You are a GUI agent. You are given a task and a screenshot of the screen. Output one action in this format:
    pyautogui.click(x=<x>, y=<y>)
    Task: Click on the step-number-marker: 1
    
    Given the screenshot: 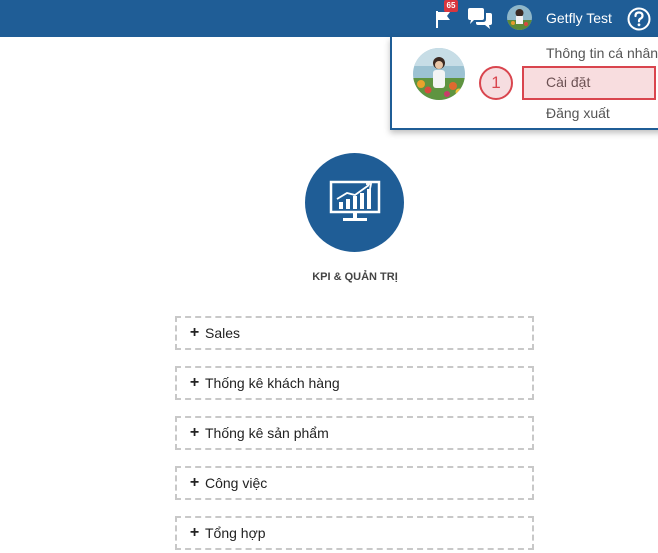 What is the action you would take?
    pyautogui.click(x=496, y=83)
    